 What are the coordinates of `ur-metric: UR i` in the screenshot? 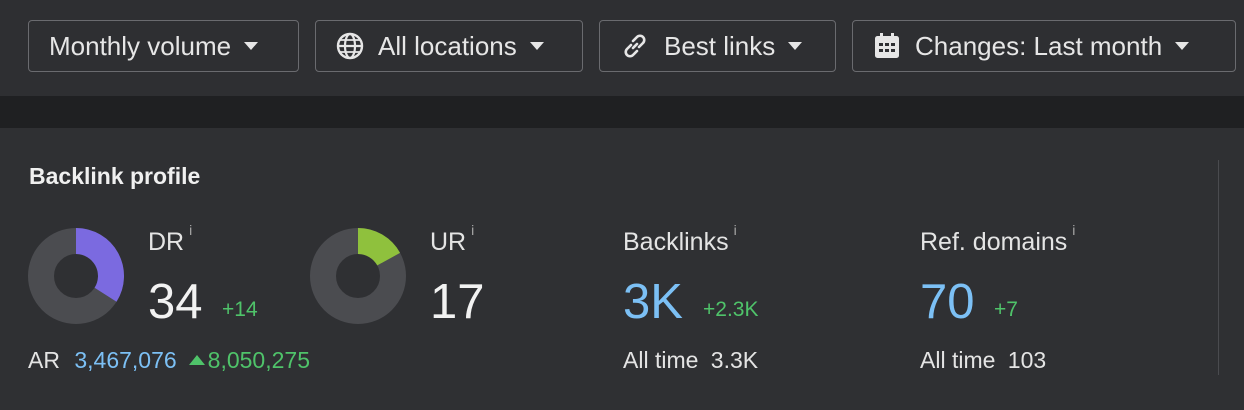 It's located at (452, 239).